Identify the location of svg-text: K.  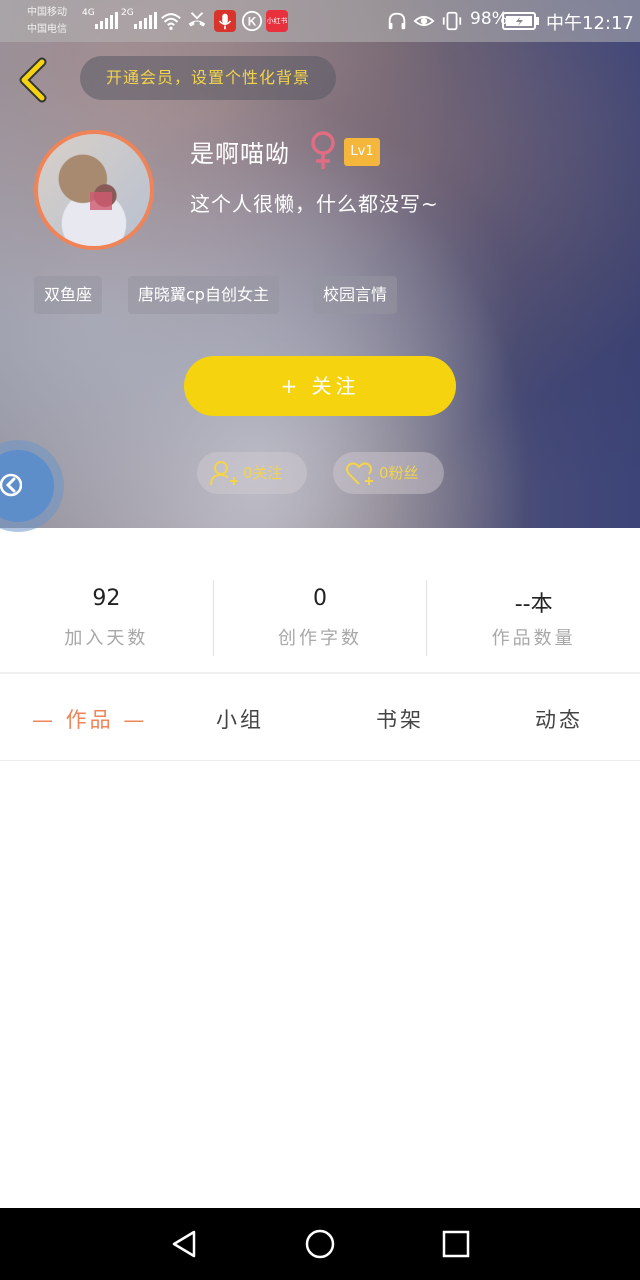
(252, 22).